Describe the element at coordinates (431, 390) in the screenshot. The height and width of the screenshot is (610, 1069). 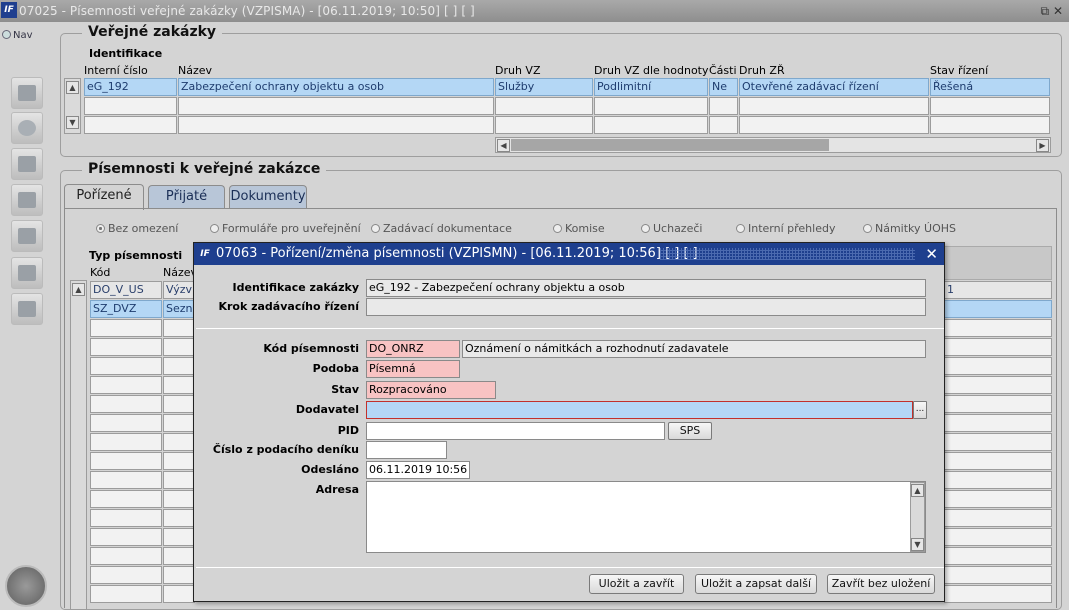
I see `stav-field: Rozpracováno` at that location.